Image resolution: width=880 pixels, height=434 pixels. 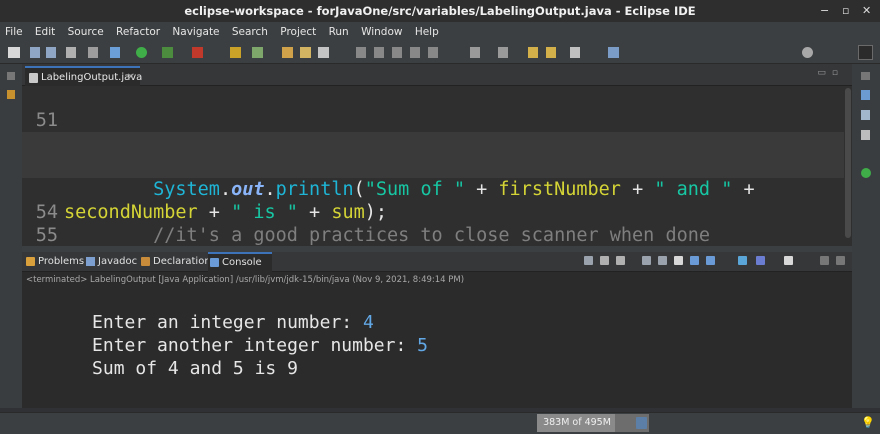 I want to click on next-annotation-icon, so click(x=475, y=52).